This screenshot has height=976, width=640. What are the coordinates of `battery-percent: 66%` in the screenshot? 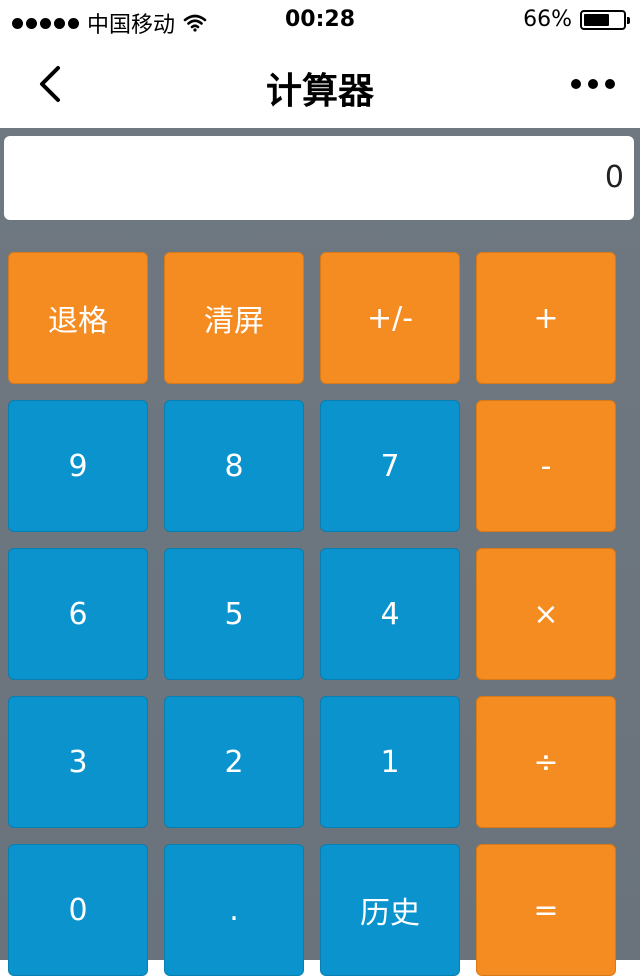 It's located at (547, 19).